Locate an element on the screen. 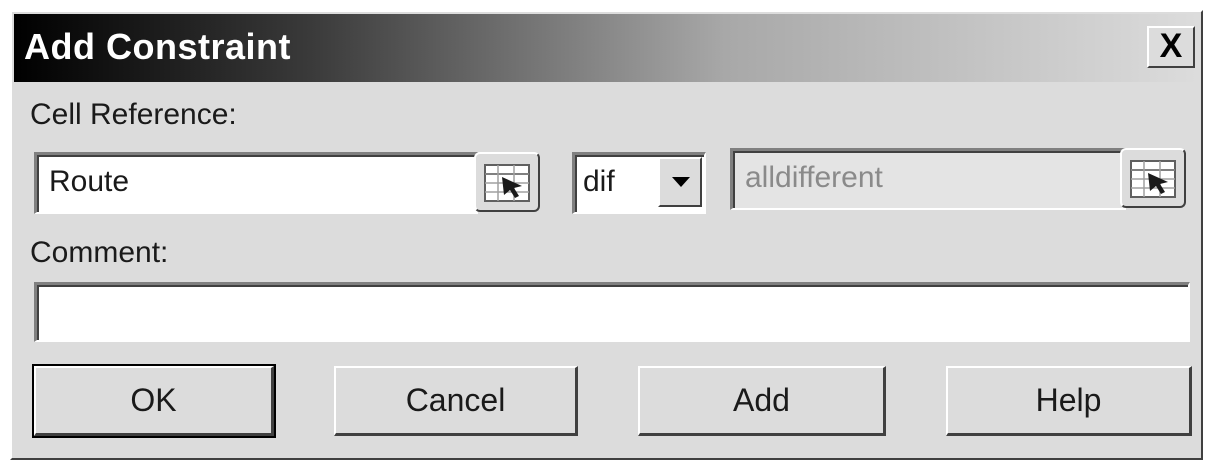  close-icon: X is located at coordinates (1171, 46).